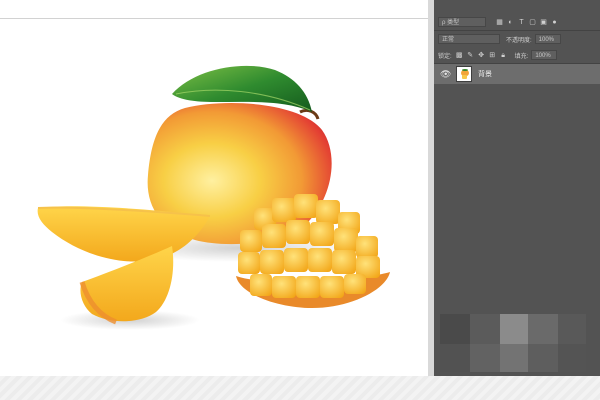  What do you see at coordinates (543, 22) in the screenshot?
I see `filter-smart-icon: ▣` at bounding box center [543, 22].